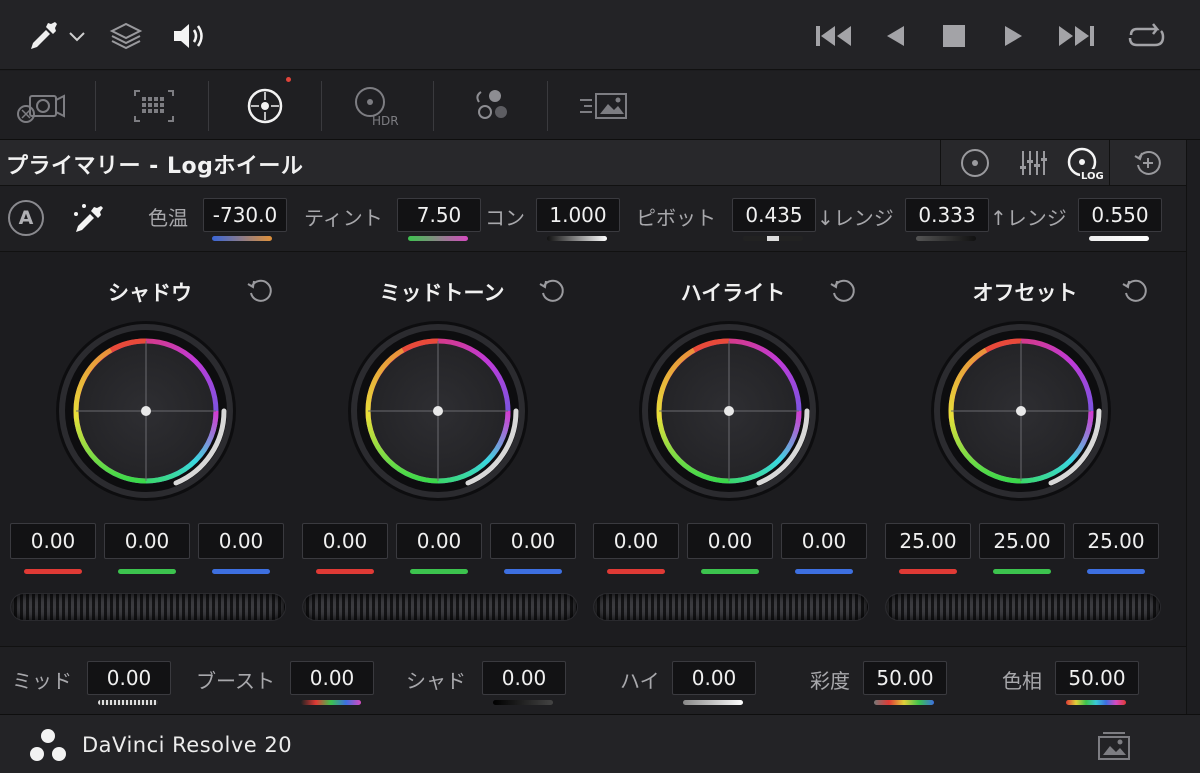  I want to click on shadow-field: 0.00, so click(524, 678).